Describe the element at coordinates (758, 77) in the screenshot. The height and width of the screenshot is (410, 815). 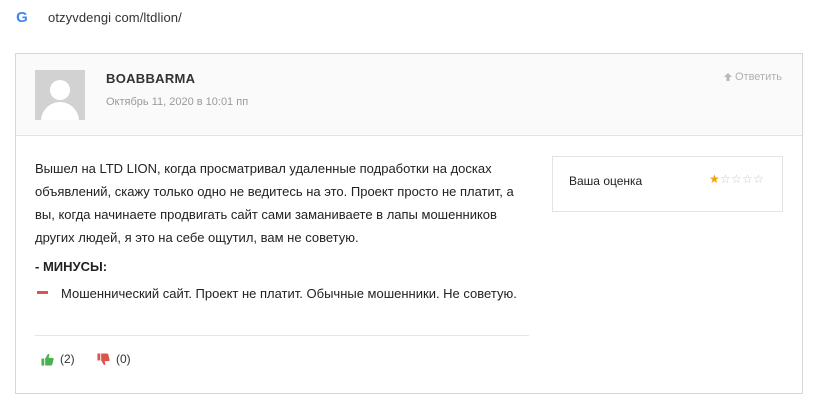
I see `reply-label: Ответить` at that location.